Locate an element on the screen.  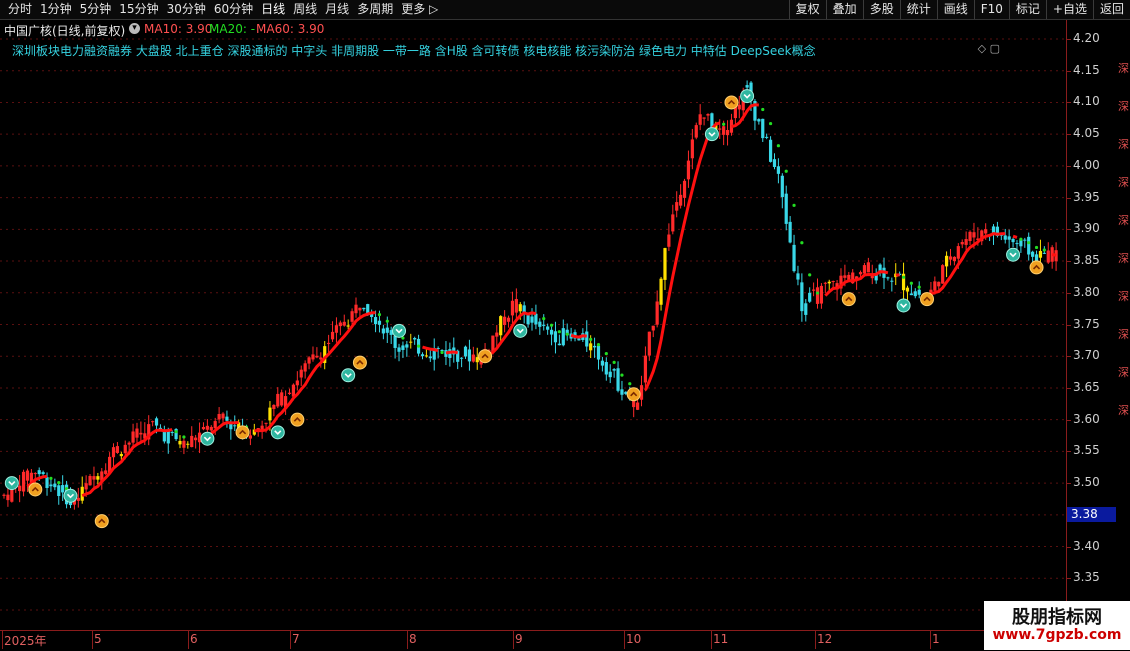
period-tabs: 分时1分钟5分钟15分钟30分钟60分钟日线周线月线多周期更多 ▷ is located at coordinates (223, 9).